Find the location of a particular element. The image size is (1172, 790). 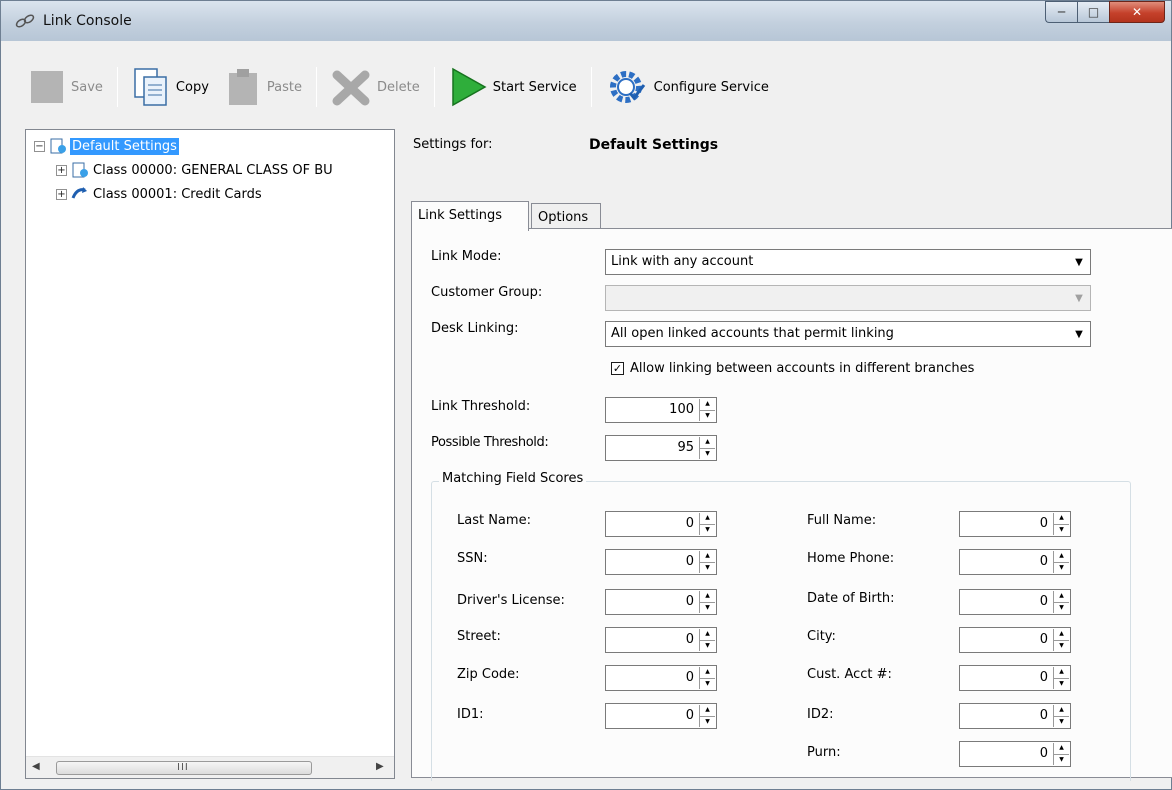

scroll-right-icon: ▶ is located at coordinates (380, 766).